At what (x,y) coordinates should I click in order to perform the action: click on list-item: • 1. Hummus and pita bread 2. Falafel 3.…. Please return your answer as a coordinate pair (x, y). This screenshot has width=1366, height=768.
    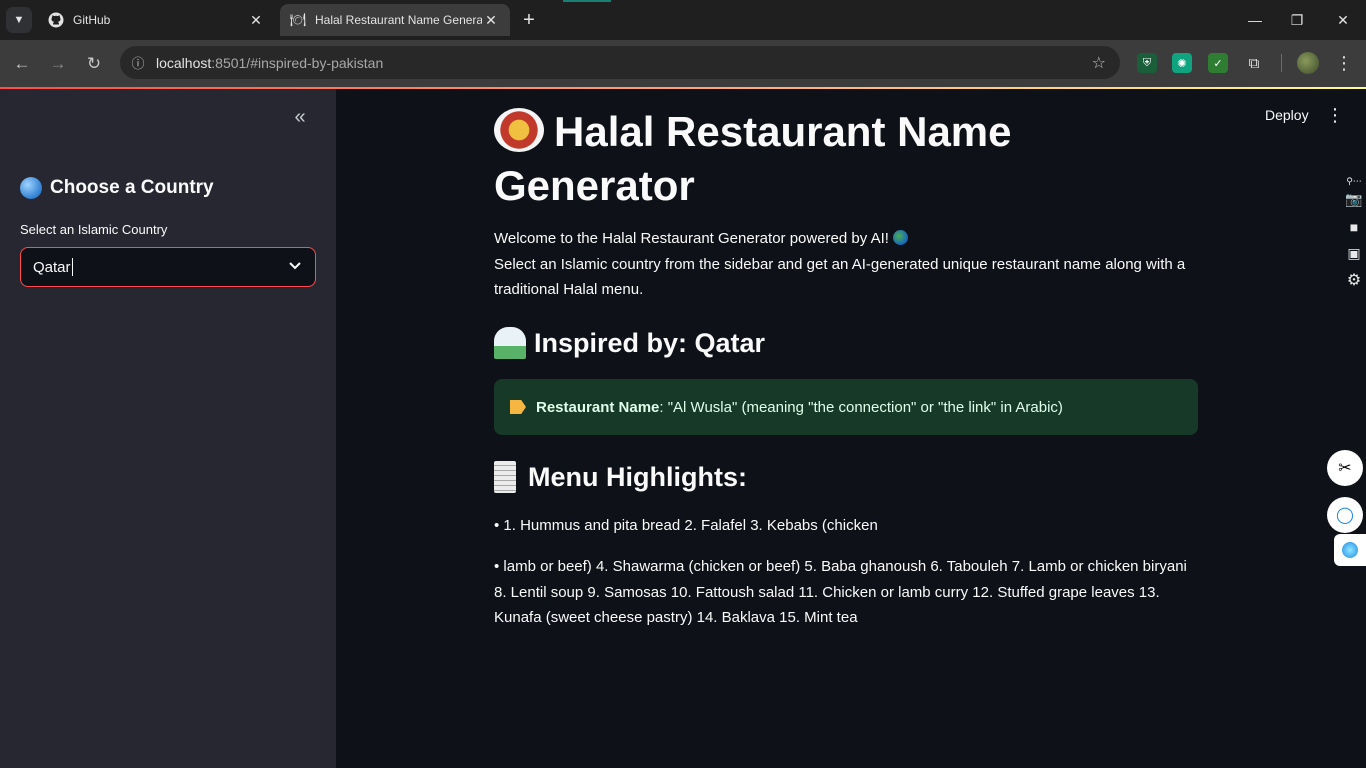
    Looking at the image, I should click on (686, 525).